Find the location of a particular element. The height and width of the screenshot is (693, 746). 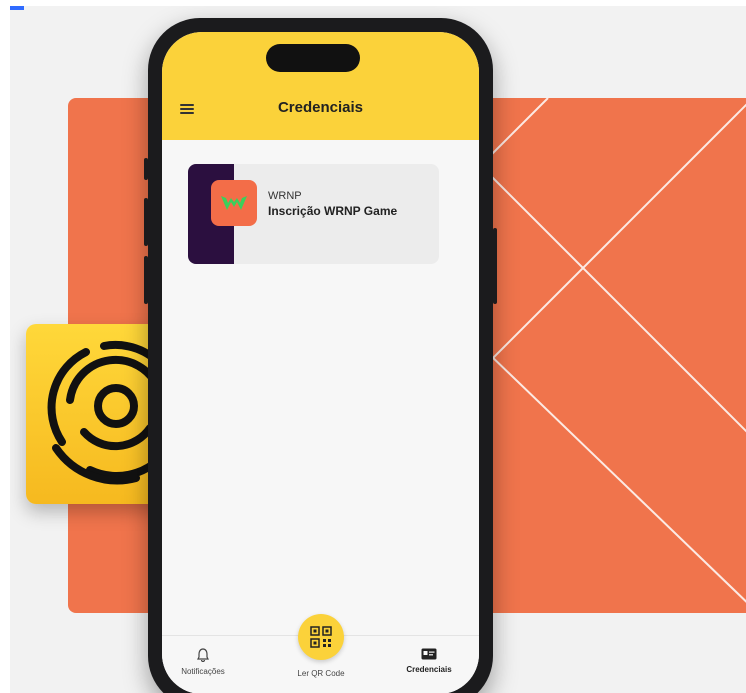

nav-qr-label-wrap: Ler QR Code is located at coordinates (321, 672).